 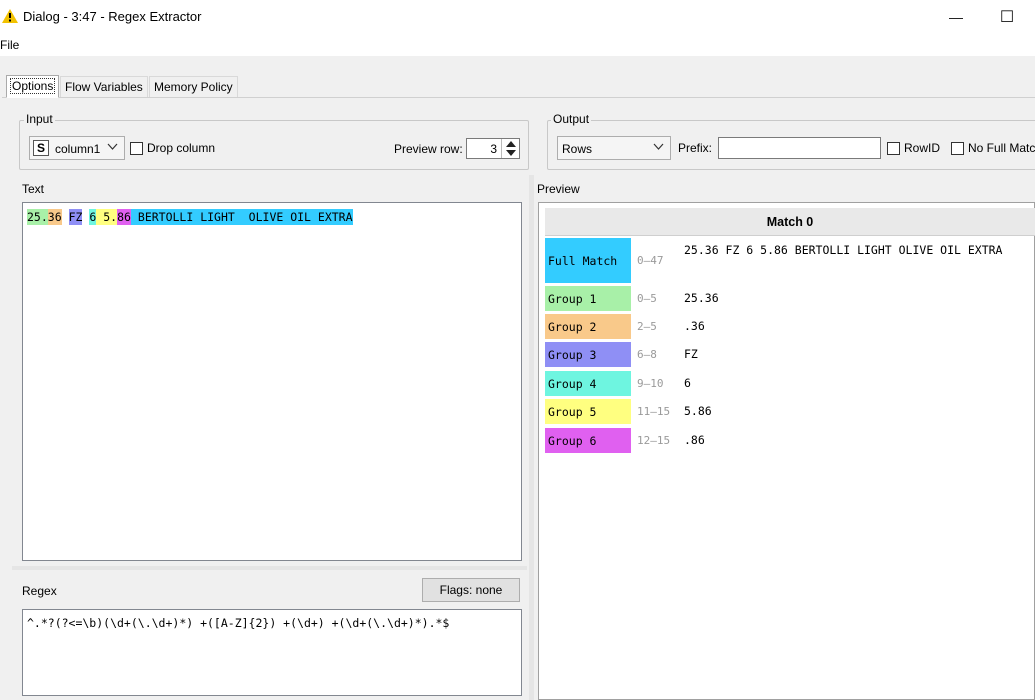 I want to click on title-bar: Dialog - 3:47 - Regex Extractor — ☐, so click(x=517, y=17).